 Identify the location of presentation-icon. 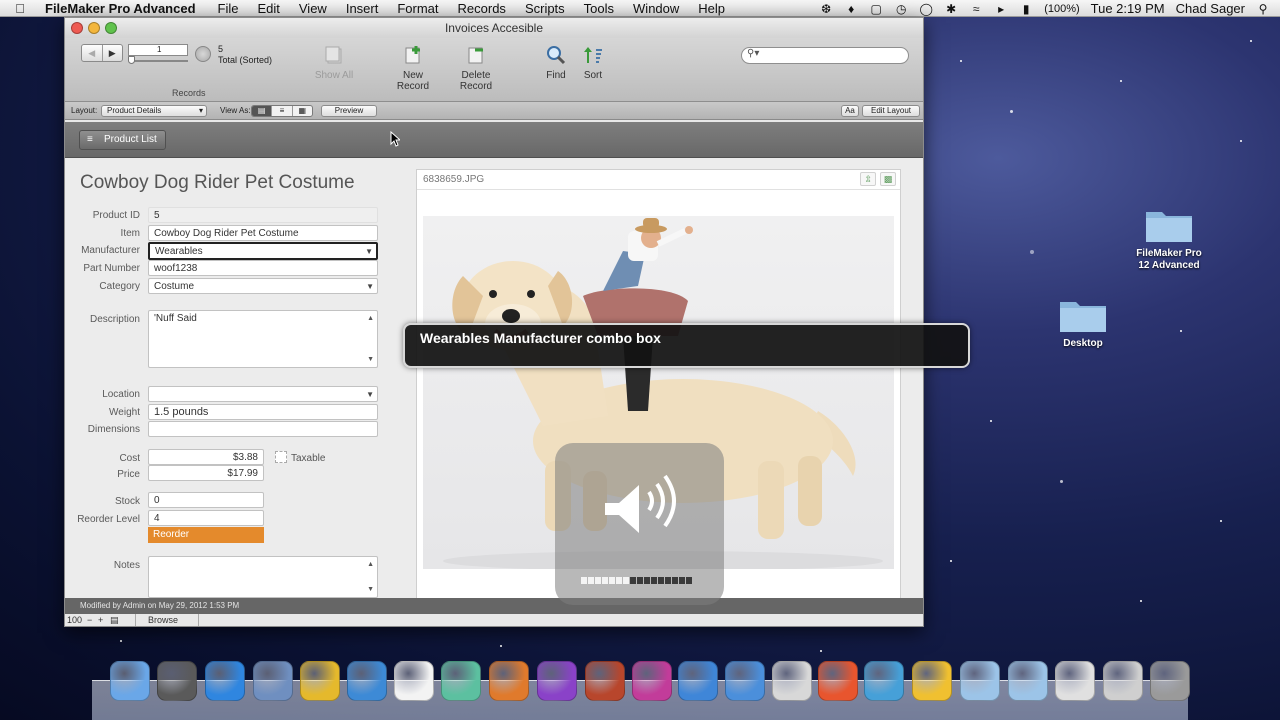
(838, 681).